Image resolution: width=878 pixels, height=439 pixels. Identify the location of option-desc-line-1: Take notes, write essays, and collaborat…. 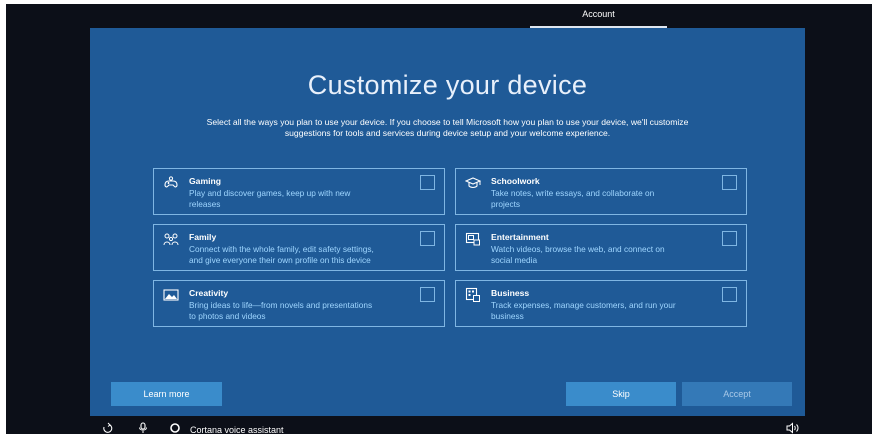
(573, 193).